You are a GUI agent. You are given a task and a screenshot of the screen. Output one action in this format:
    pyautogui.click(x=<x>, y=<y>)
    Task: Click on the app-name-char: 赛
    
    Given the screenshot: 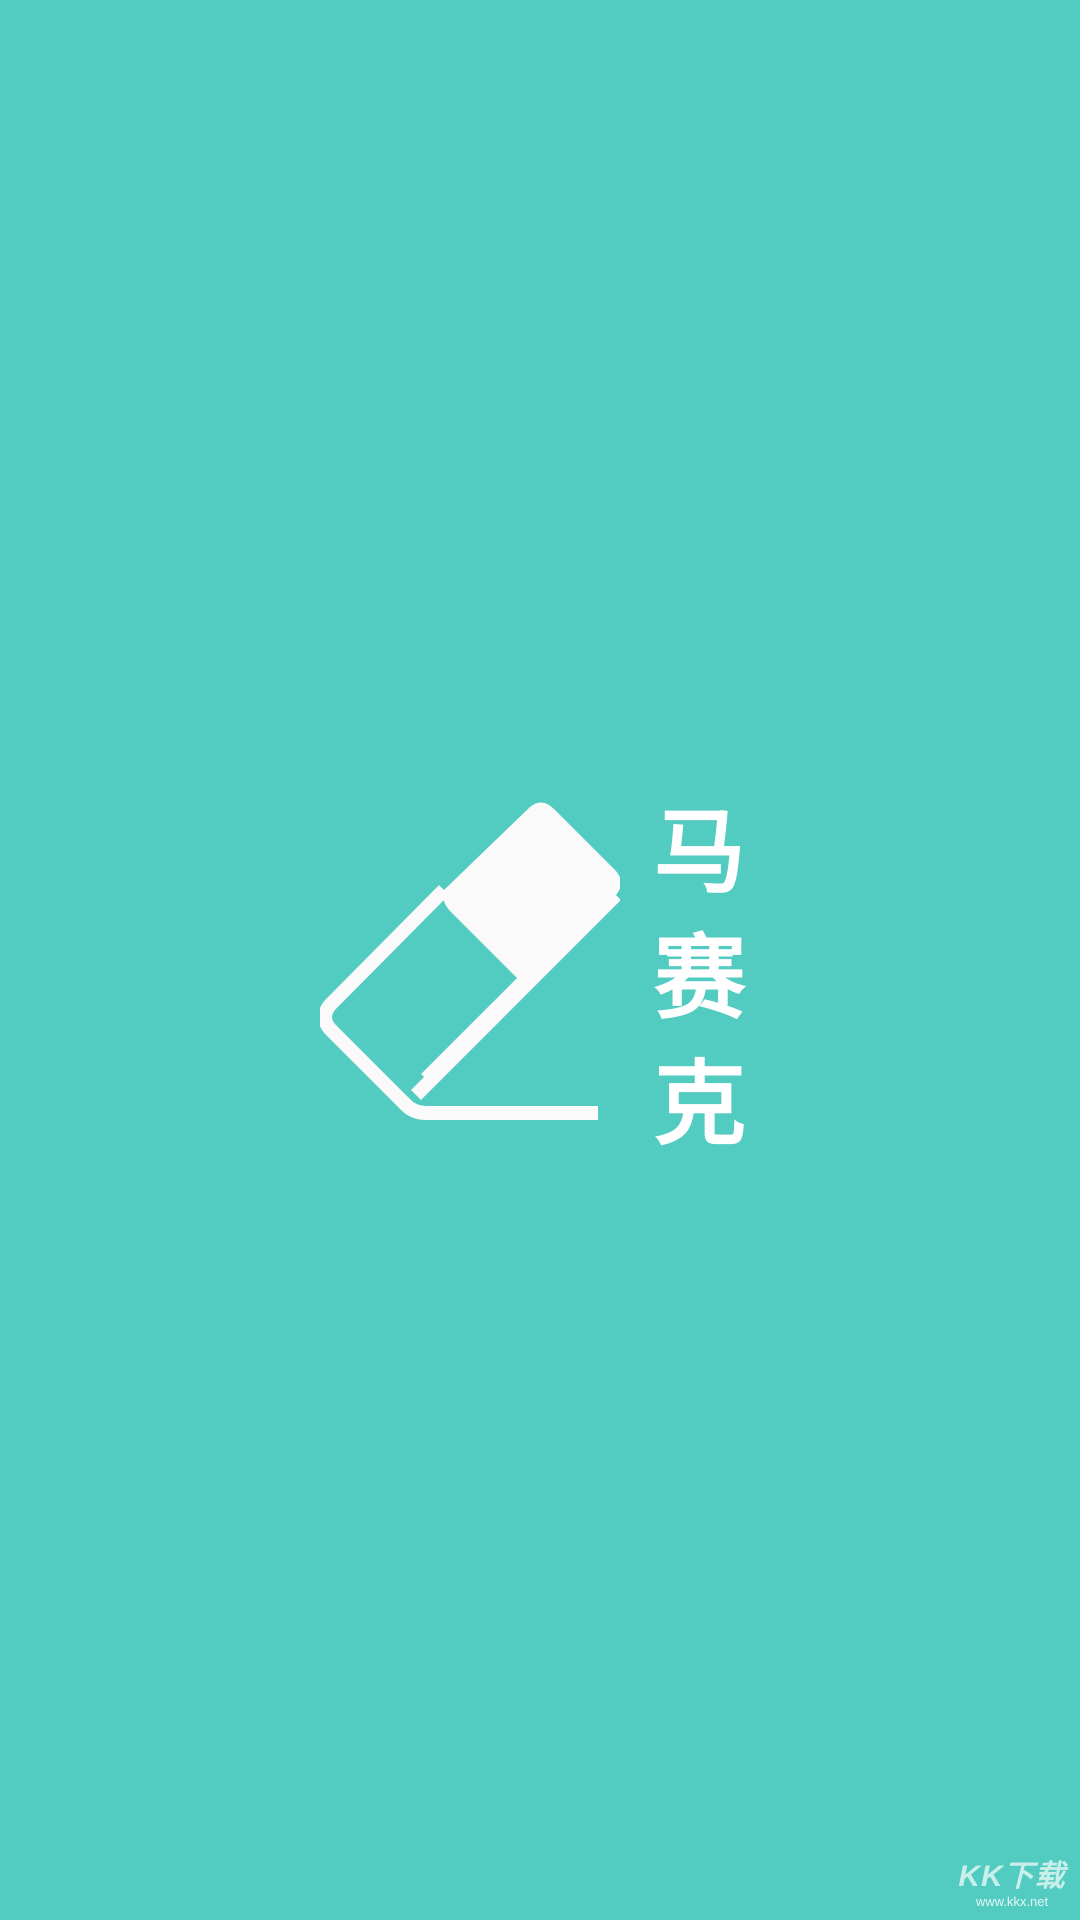 What is the action you would take?
    pyautogui.click(x=699, y=978)
    